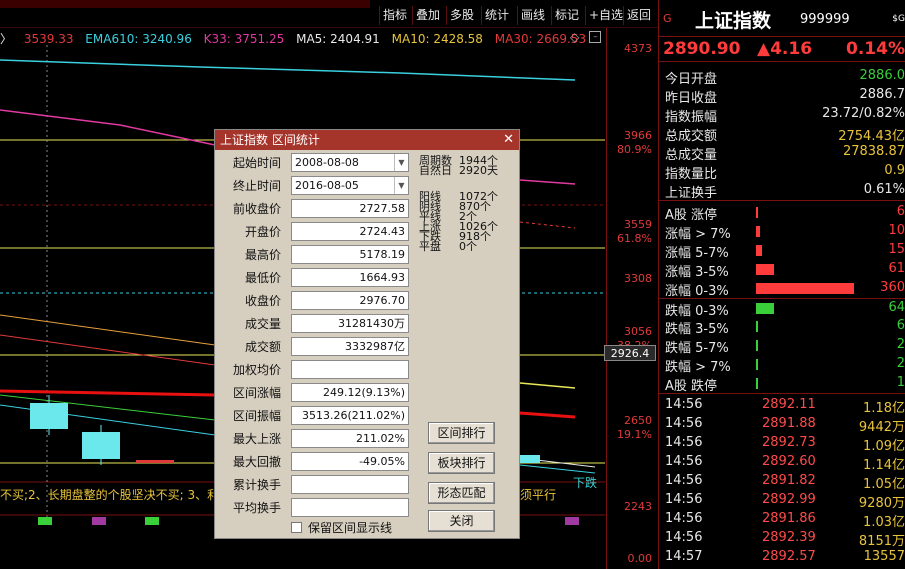 This screenshot has width=905, height=569. I want to click on end-time-label: 终止时间, so click(256, 186).